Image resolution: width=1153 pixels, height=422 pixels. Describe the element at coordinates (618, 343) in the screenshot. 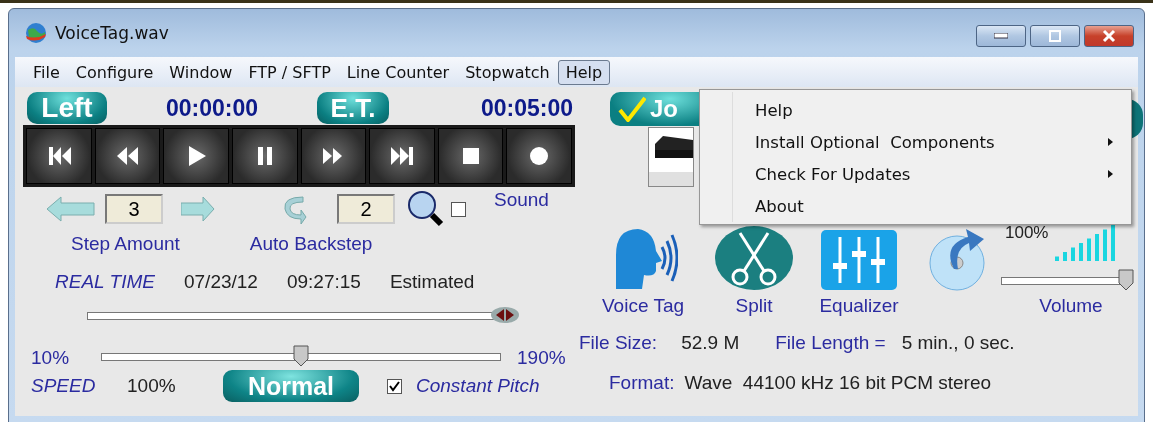

I see `file-size-label: File Size:` at that location.